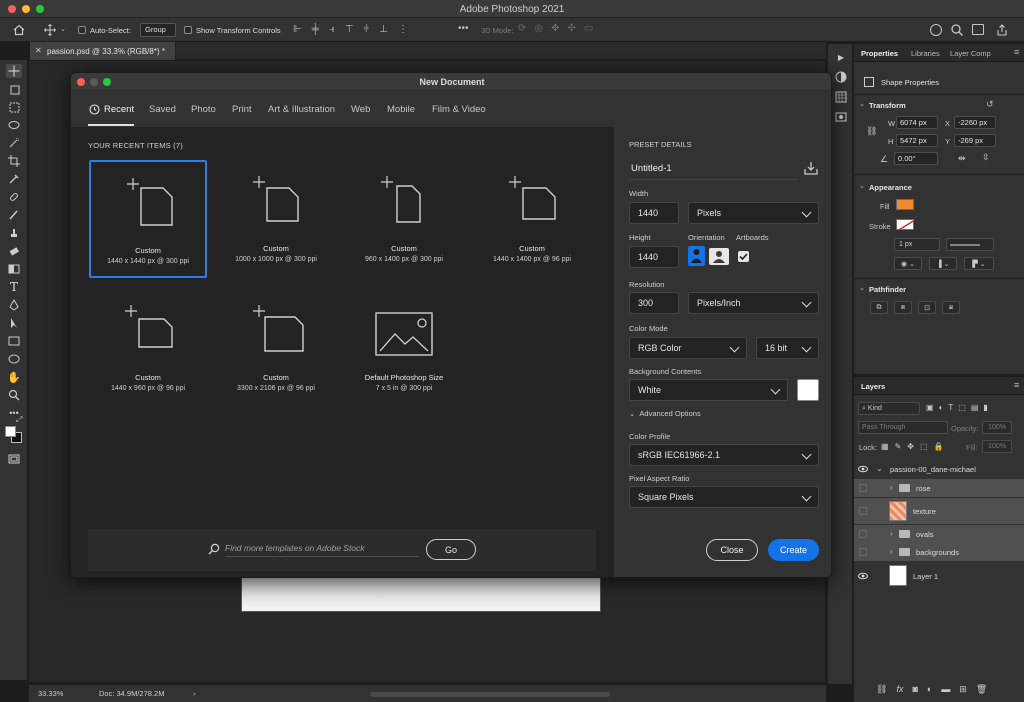 Image resolution: width=1024 pixels, height=702 pixels. I want to click on path-selection-icon, so click(14, 323).